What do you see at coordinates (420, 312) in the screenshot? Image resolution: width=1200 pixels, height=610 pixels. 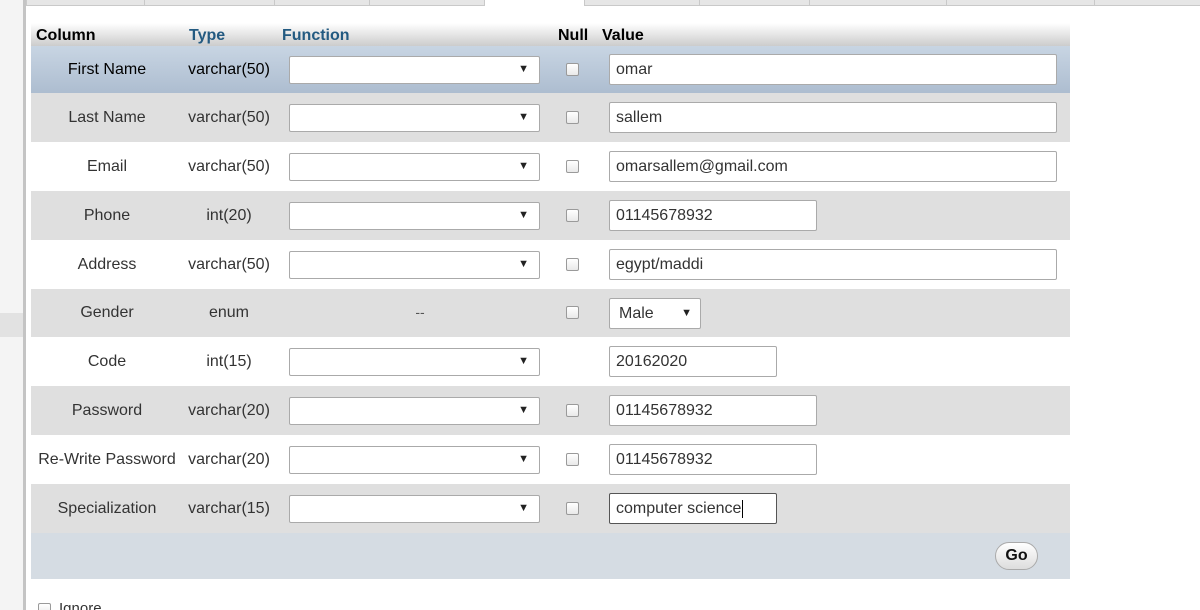 I see `function-placeholder: --` at bounding box center [420, 312].